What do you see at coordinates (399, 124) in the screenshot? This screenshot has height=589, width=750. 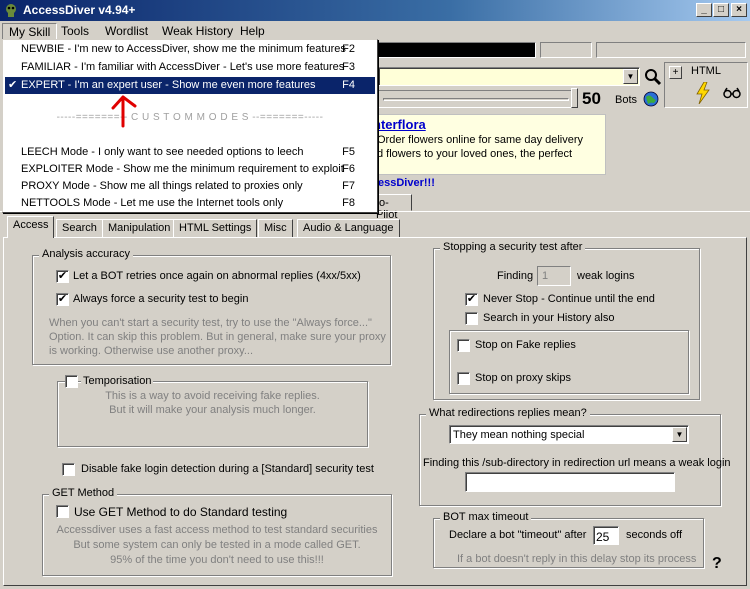 I see `ad-title-link: nterflora` at bounding box center [399, 124].